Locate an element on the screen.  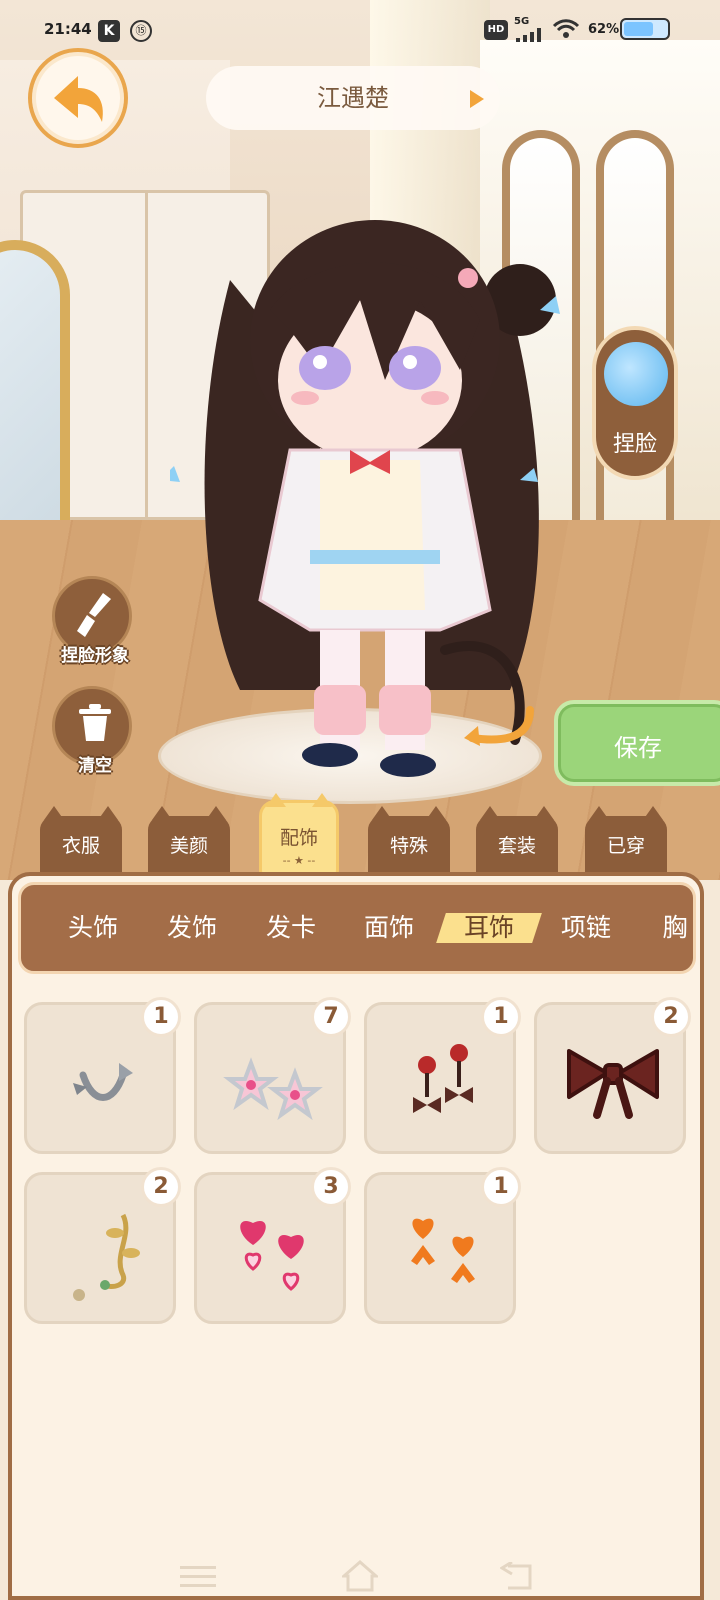
subtab-necklace: 项链 is located at coordinates (586, 928).